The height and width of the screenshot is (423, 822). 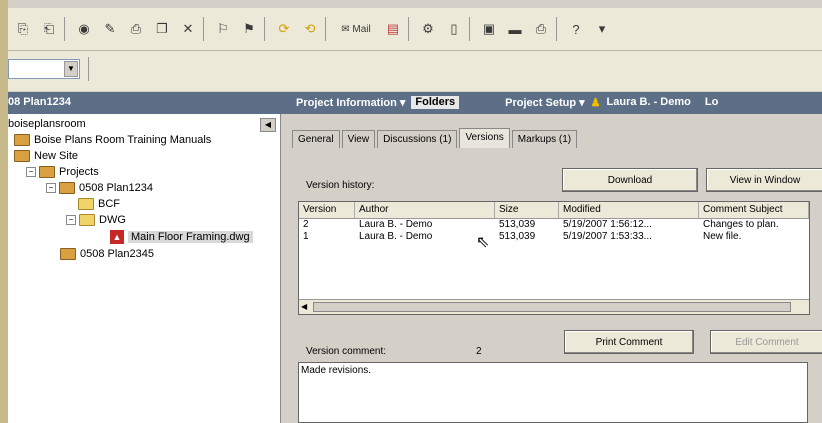 I want to click on printer-icon: ⎙, so click(x=541, y=29).